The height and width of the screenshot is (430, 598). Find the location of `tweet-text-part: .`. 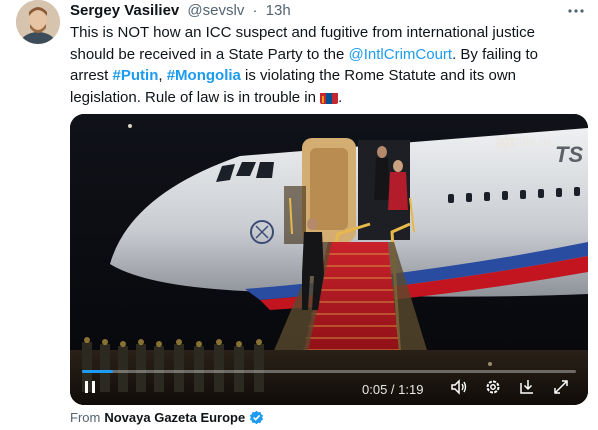

tweet-text-part: . is located at coordinates (340, 97).